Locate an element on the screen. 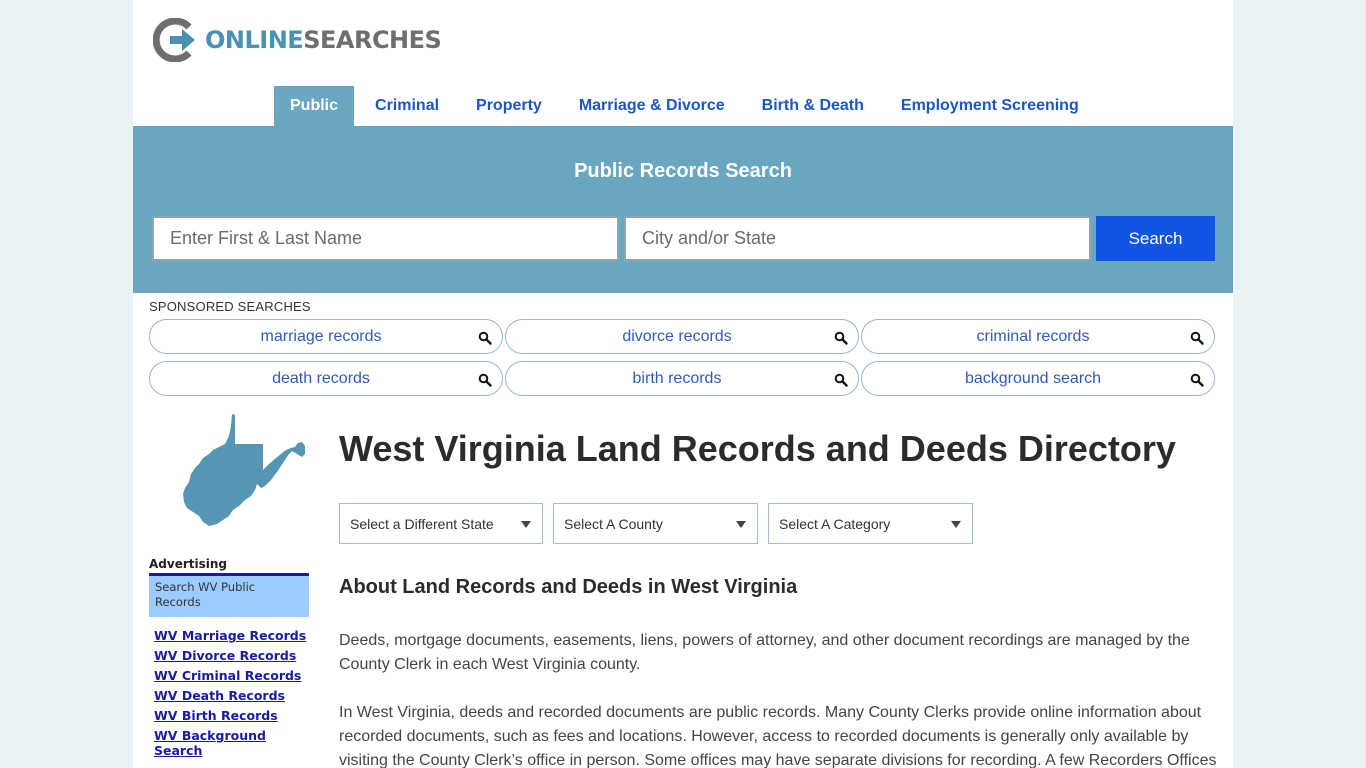  sponsored-item-label: criminal records is located at coordinates (1033, 336).